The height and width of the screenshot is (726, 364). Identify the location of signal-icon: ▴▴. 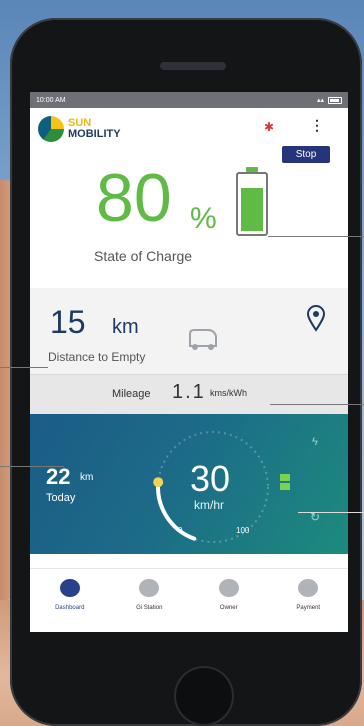
(320, 100).